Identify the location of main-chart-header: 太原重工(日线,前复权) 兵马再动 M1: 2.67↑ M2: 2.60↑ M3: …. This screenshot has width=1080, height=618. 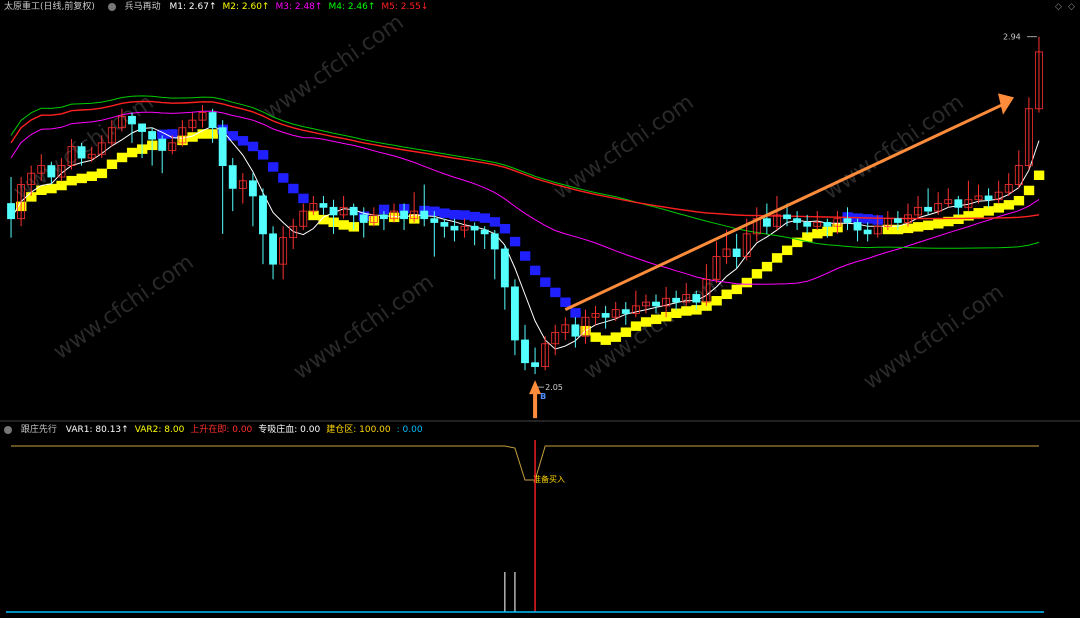
(220, 7).